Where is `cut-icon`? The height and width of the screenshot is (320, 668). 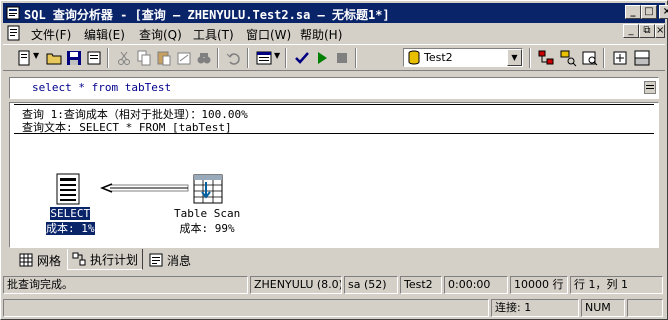 cut-icon is located at coordinates (124, 58).